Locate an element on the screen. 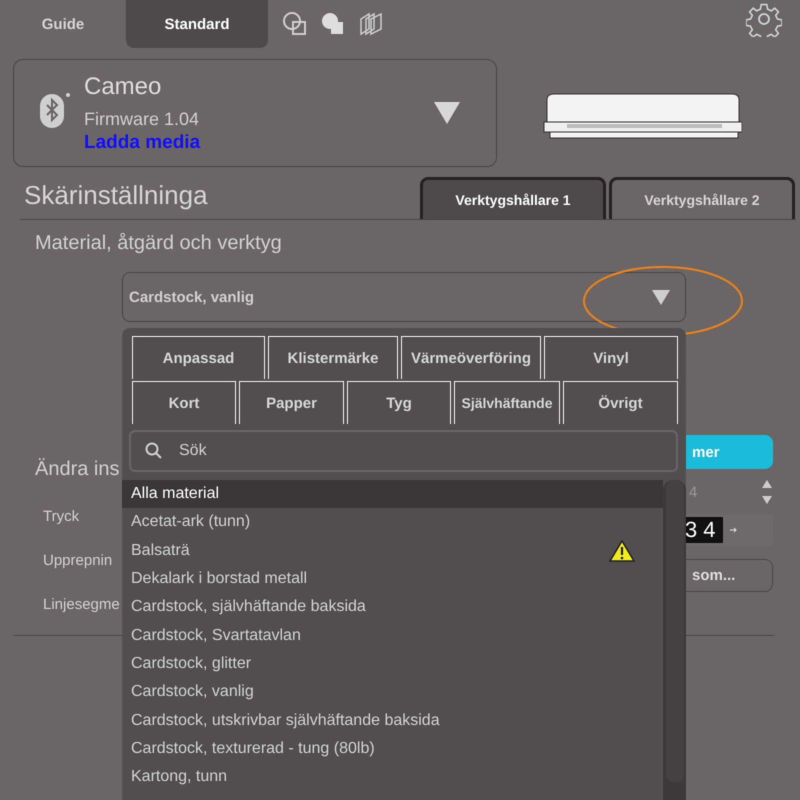 This screenshot has width=800, height=800. device-card: Cameo Firmware 1.04 Ladda media is located at coordinates (255, 113).